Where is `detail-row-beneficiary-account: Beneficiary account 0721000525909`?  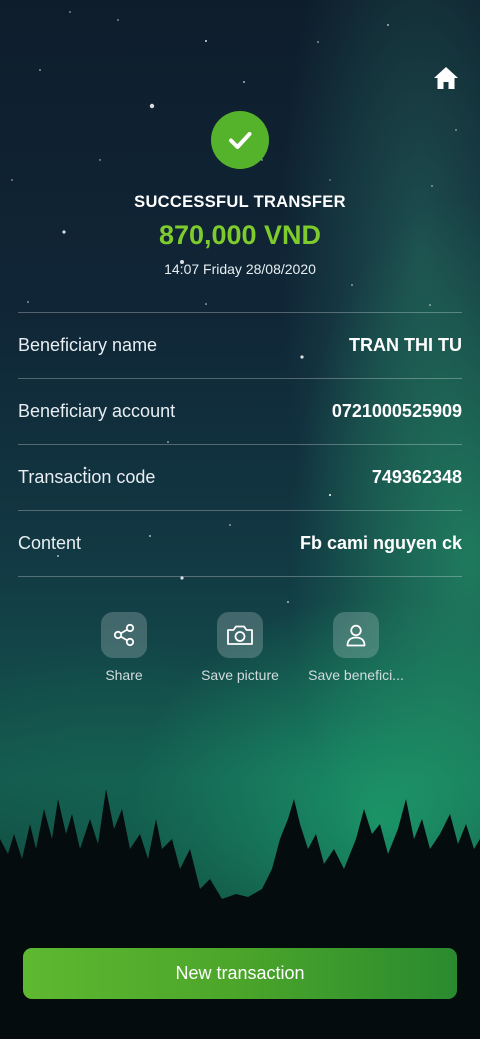 detail-row-beneficiary-account: Beneficiary account 0721000525909 is located at coordinates (240, 412).